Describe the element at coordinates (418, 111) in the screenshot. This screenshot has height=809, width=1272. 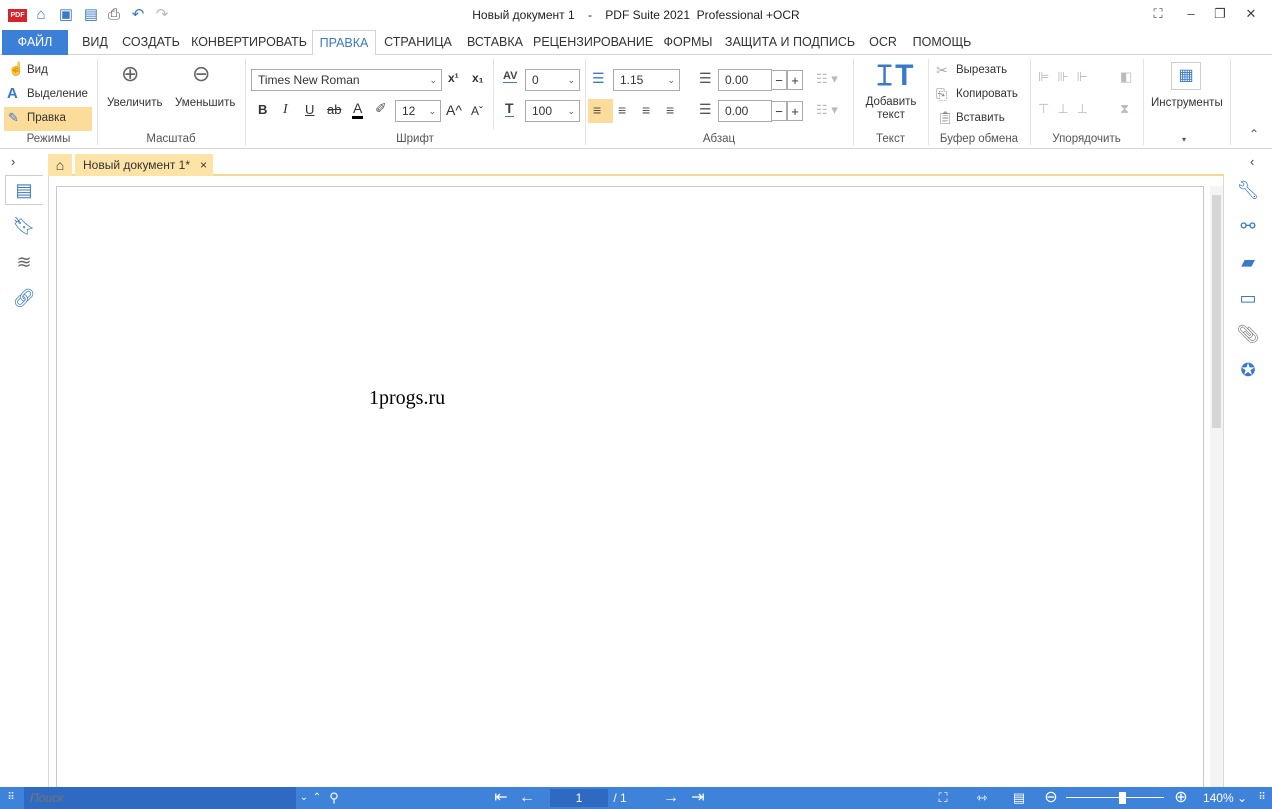
I see `font-size-select: 12 ⌄` at that location.